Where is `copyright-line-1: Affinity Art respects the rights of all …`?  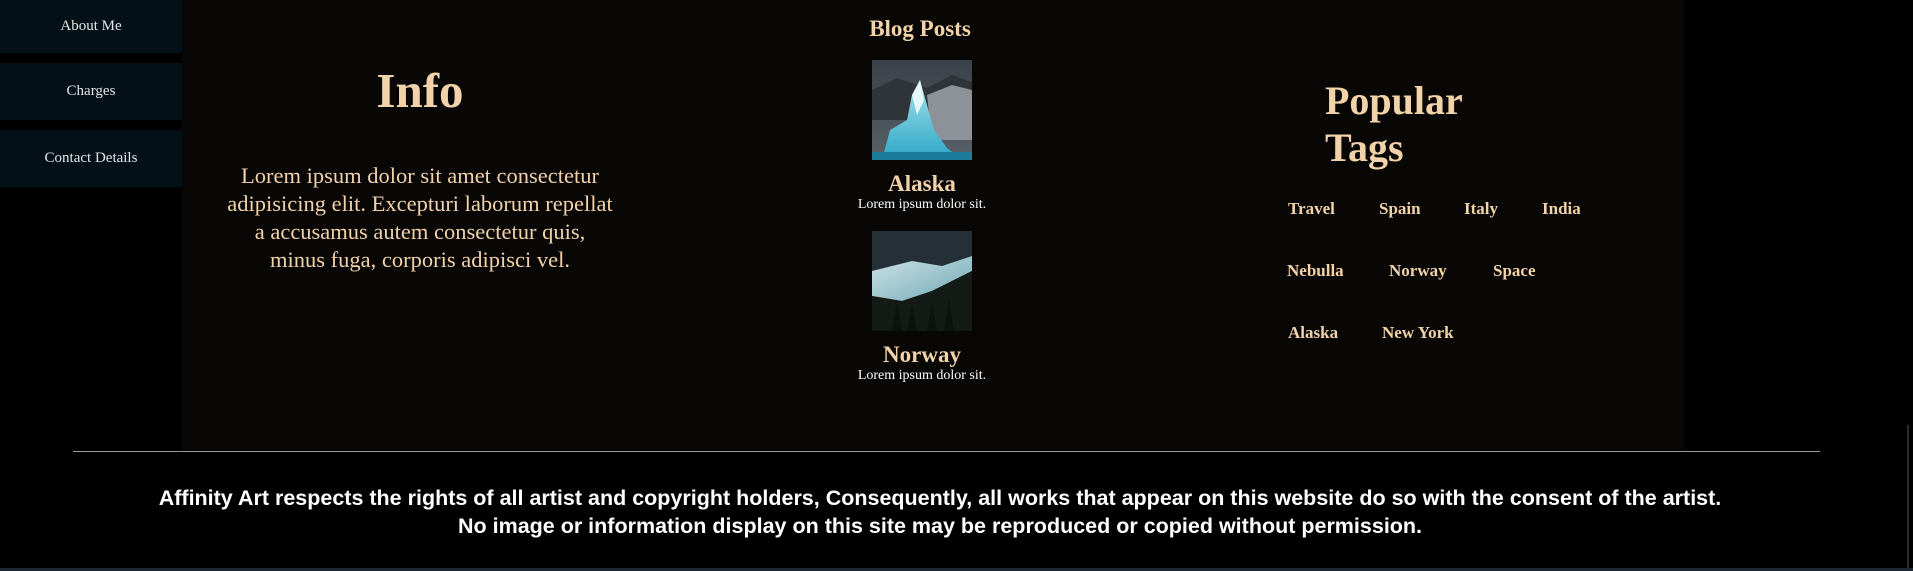 copyright-line-1: Affinity Art respects the rights of all … is located at coordinates (940, 498).